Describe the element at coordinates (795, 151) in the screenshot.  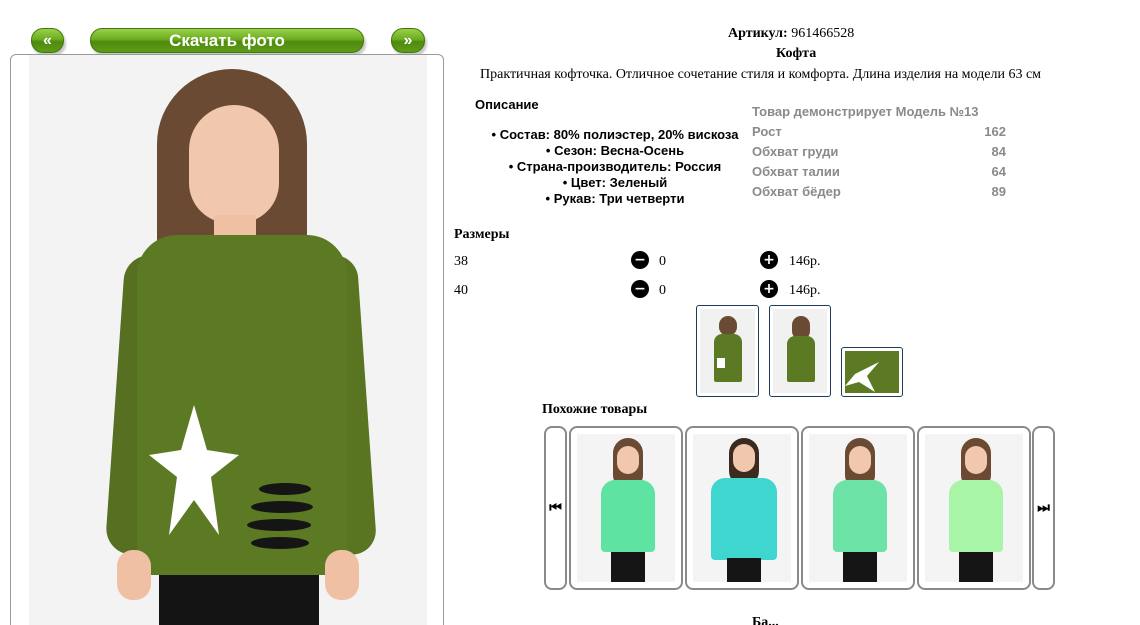
I see `model-row-label: Обхват груди` at that location.